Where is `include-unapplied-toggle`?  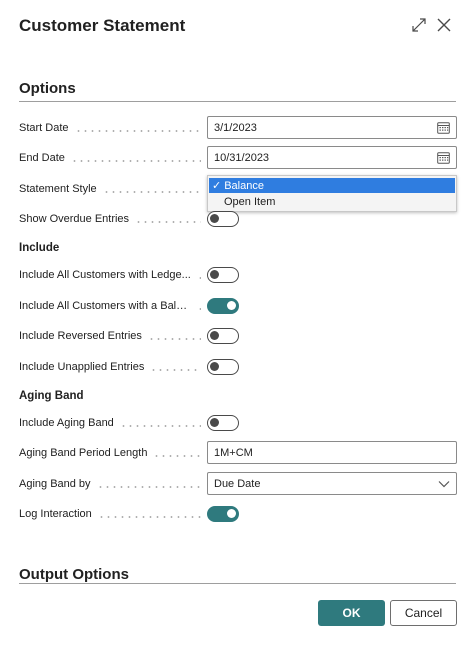
include-unapplied-toggle is located at coordinates (223, 367).